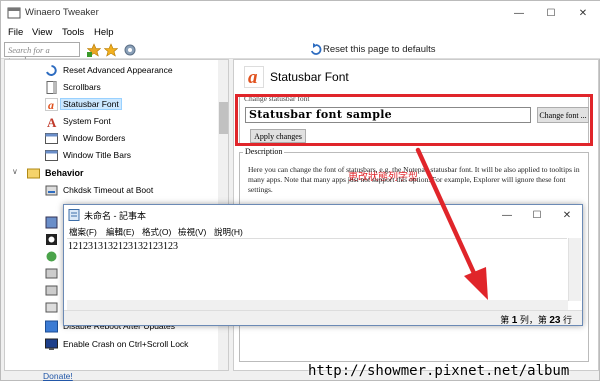 This screenshot has width=600, height=381. I want to click on reset-page-link: Reset this page to defaults, so click(379, 49).